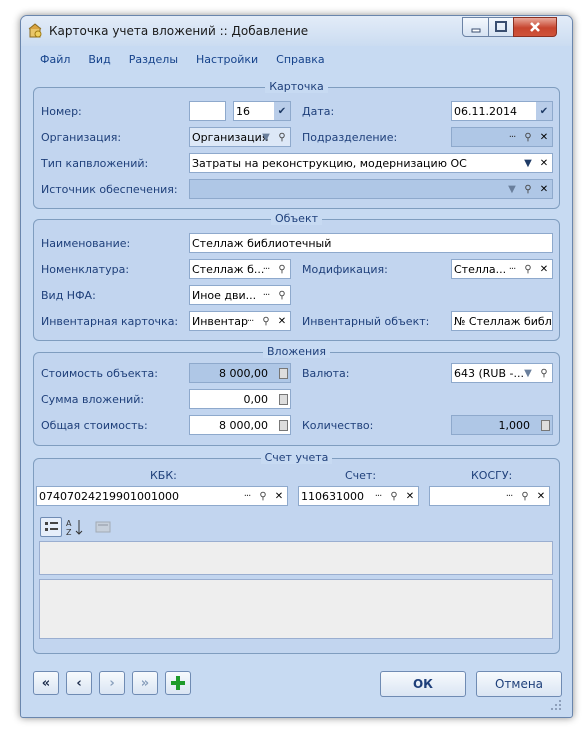 The image size is (585, 733). Describe the element at coordinates (501, 27) in the screenshot. I see `maximize-button` at that location.